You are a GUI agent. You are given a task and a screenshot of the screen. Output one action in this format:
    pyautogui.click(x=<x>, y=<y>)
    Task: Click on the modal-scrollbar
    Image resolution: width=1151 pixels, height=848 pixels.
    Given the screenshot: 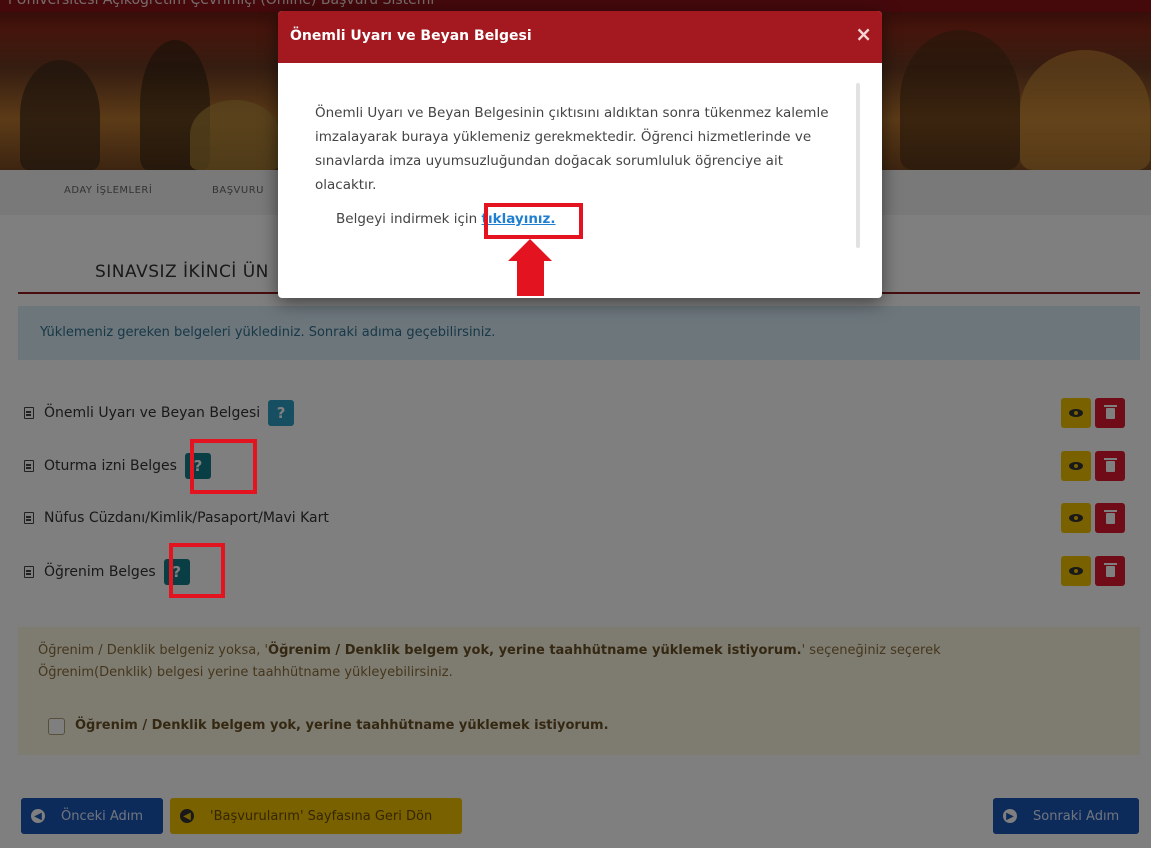 What is the action you would take?
    pyautogui.click(x=858, y=165)
    